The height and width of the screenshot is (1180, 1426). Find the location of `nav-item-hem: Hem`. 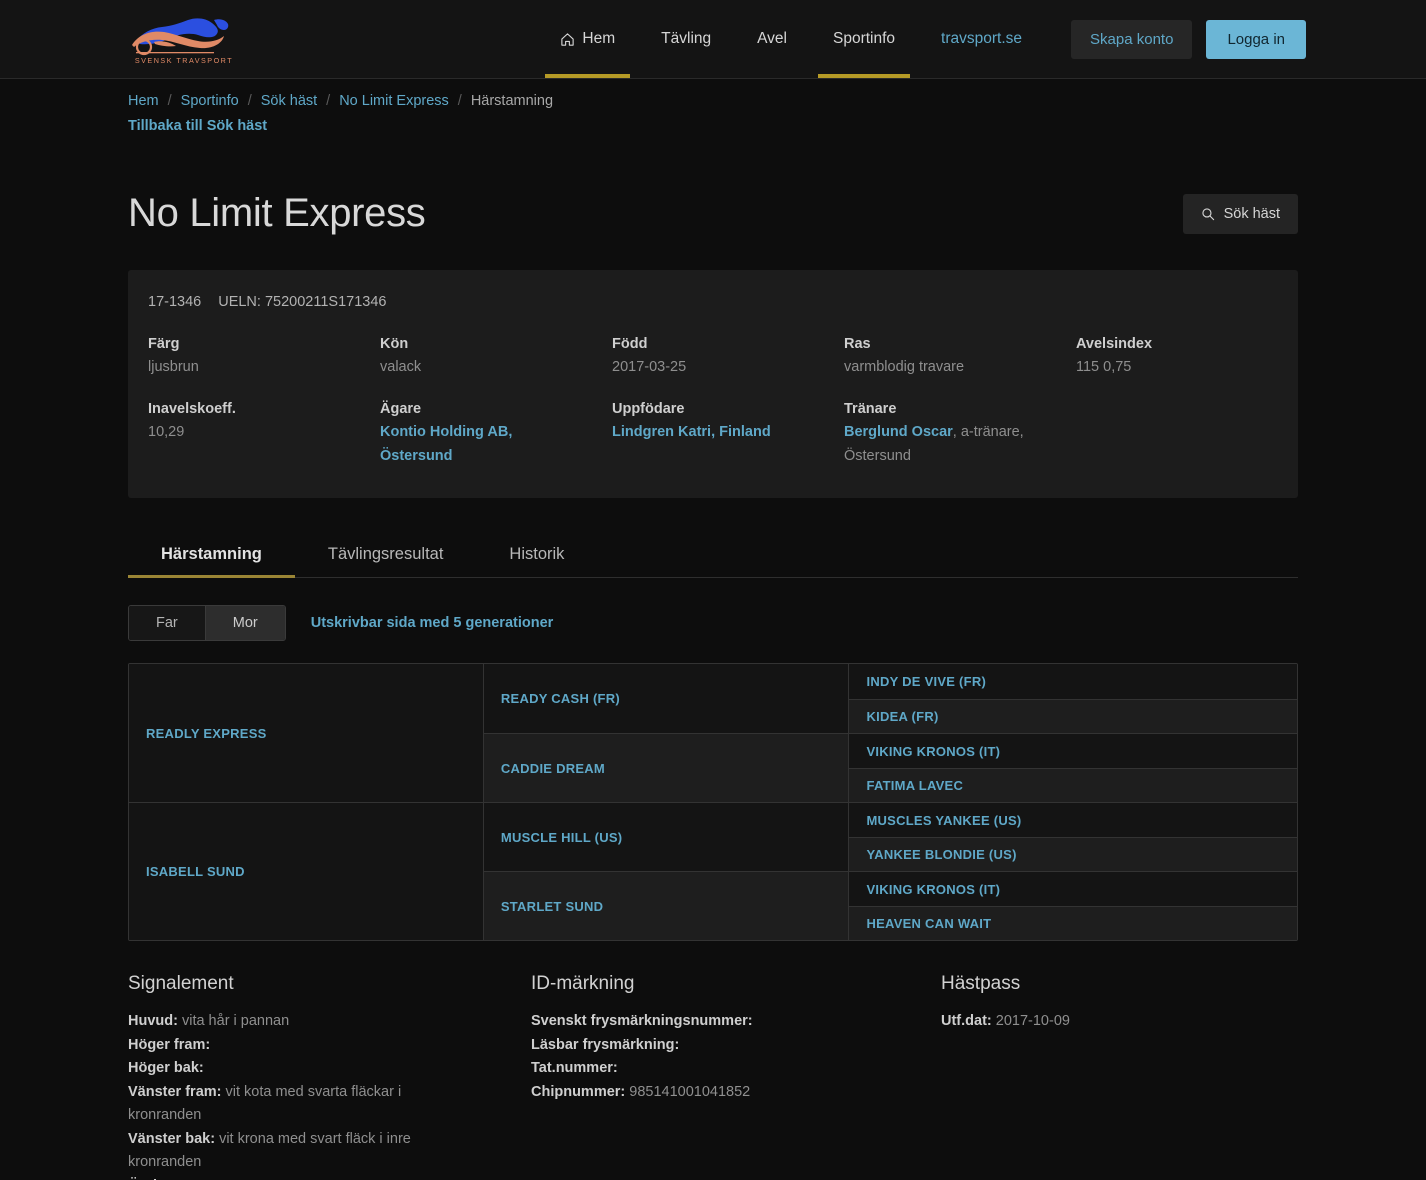

nav-item-hem: Hem is located at coordinates (587, 39).